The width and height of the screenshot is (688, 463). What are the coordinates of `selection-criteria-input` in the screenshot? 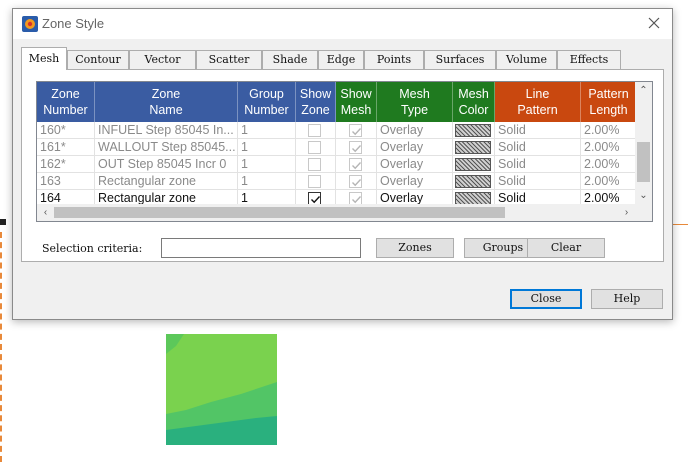 It's located at (261, 248).